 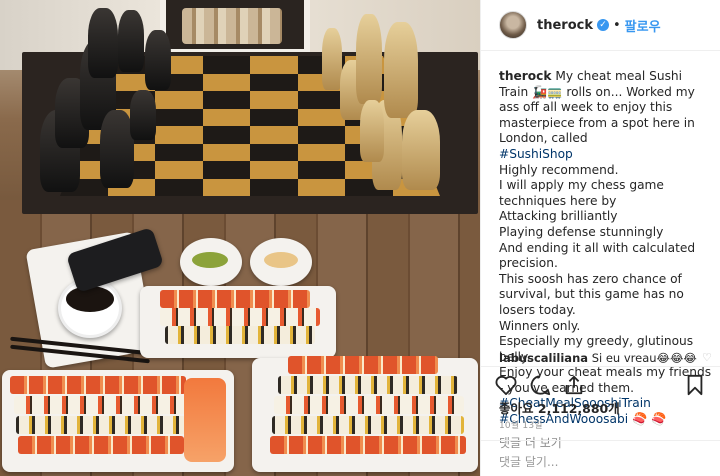 What do you see at coordinates (559, 169) in the screenshot?
I see `caption-line: Highly recommend.` at bounding box center [559, 169].